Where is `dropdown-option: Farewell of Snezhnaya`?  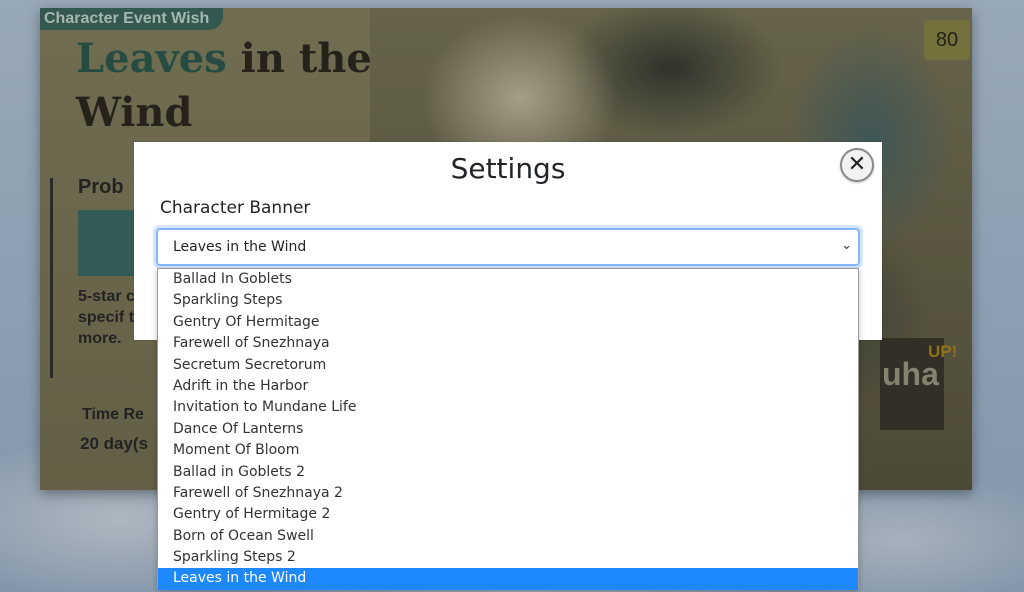 dropdown-option: Farewell of Snezhnaya is located at coordinates (508, 343).